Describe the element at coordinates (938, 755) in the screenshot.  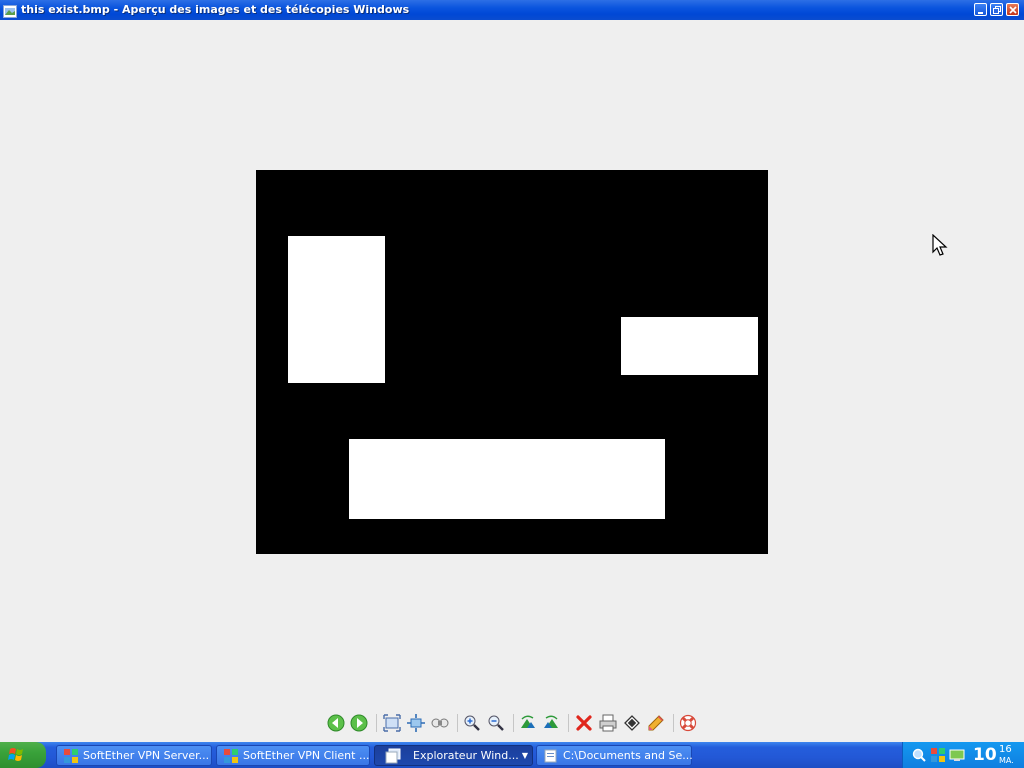
I see `network-tray-icon` at that location.